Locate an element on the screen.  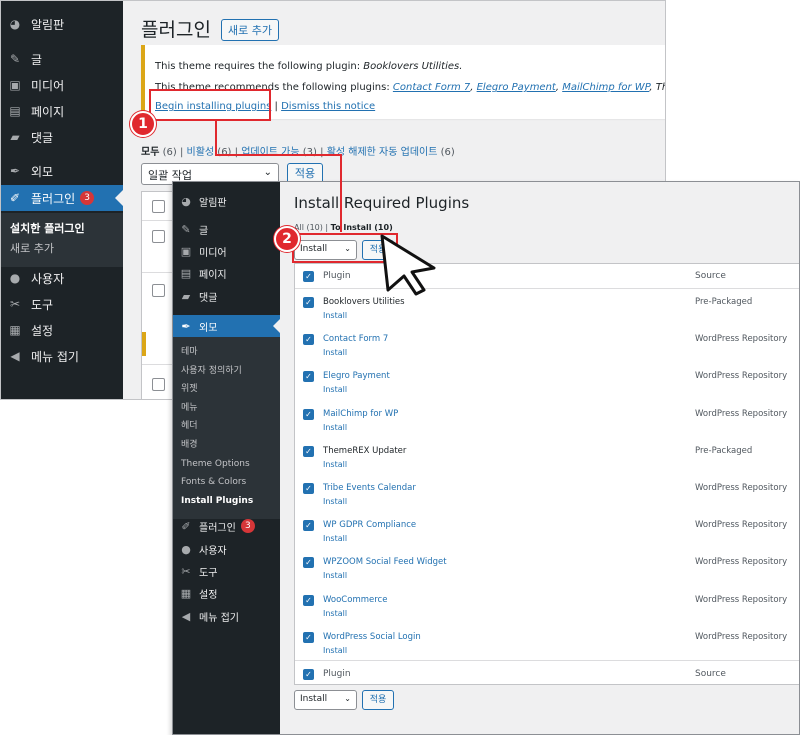
pointer-cursor-icon is located at coordinates (408, 265).